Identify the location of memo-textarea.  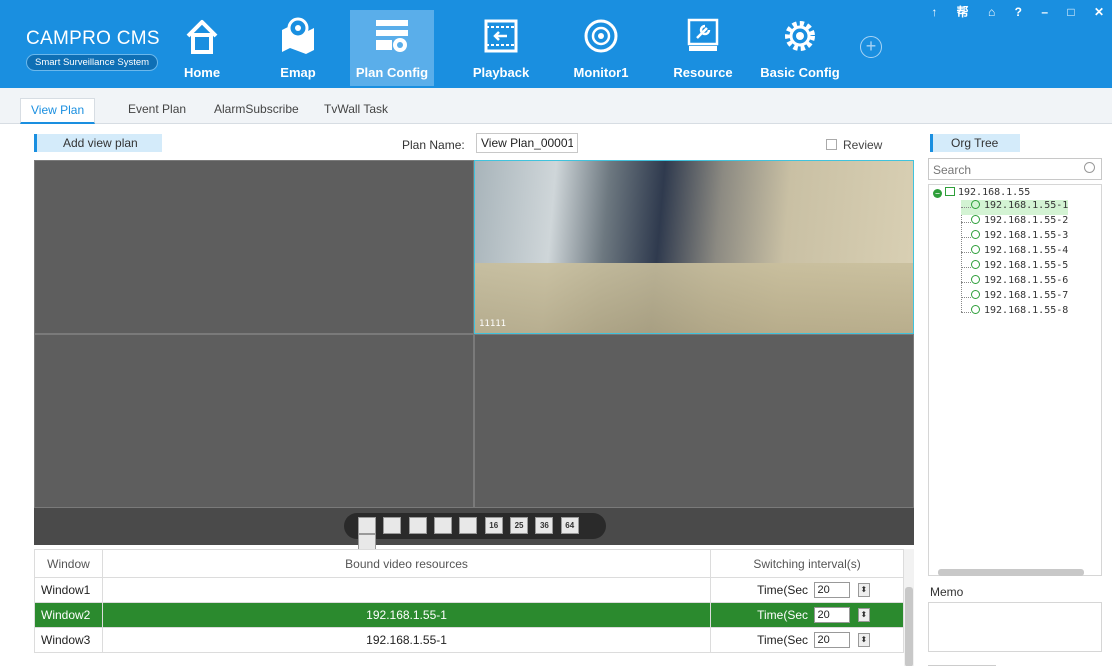
(1015, 627).